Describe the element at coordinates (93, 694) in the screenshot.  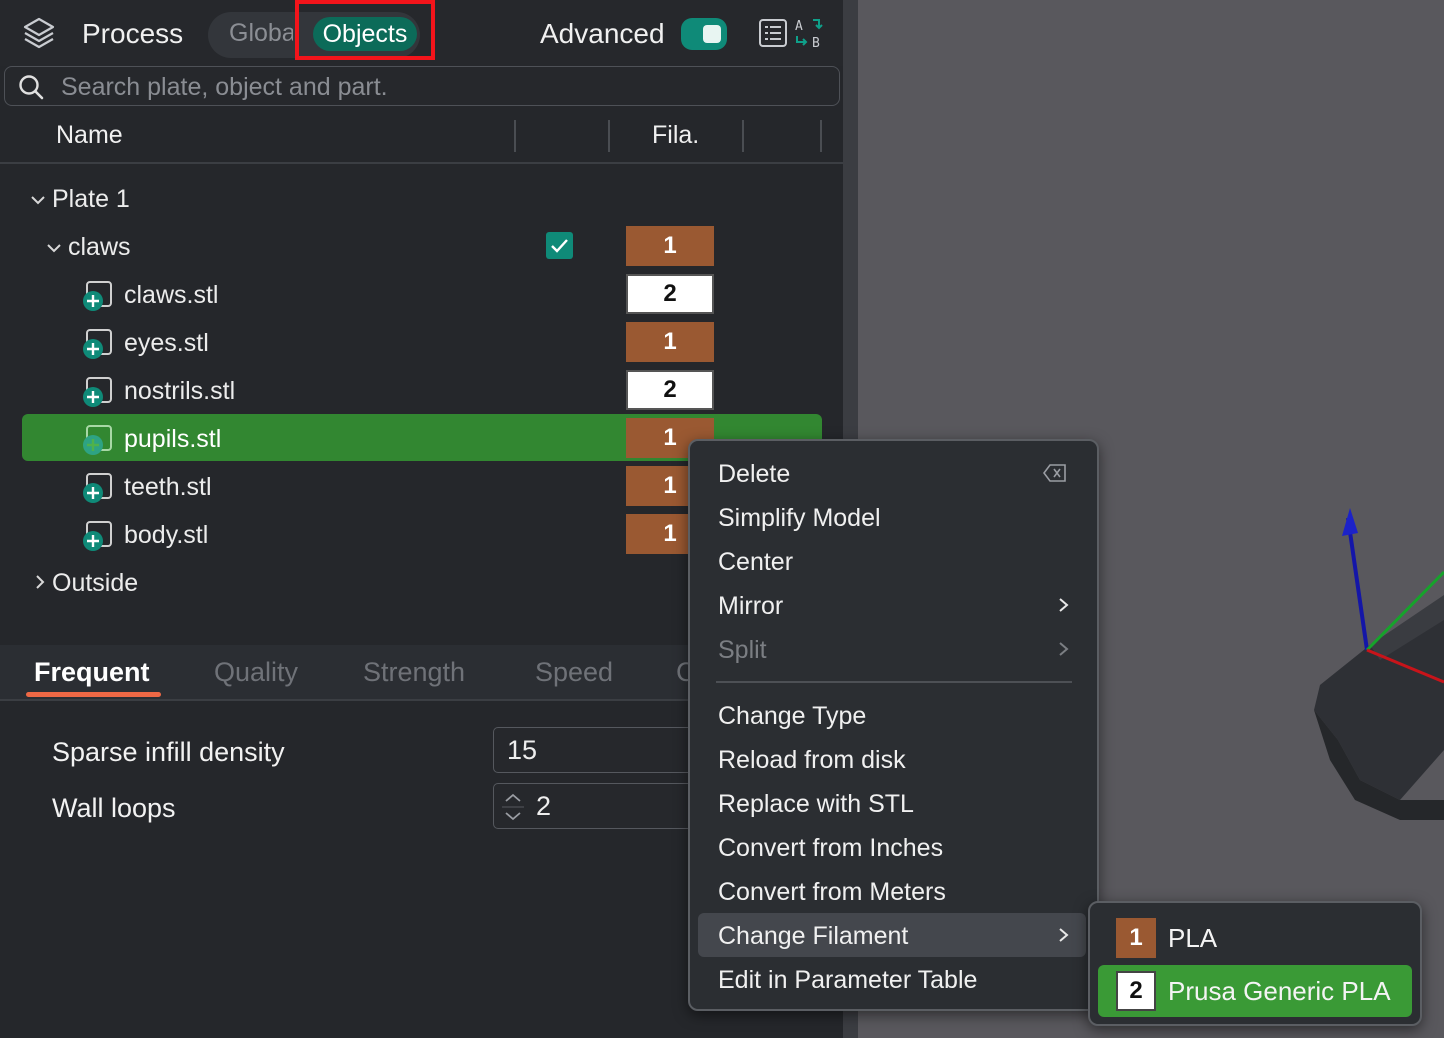
I see `active-tab-underline` at that location.